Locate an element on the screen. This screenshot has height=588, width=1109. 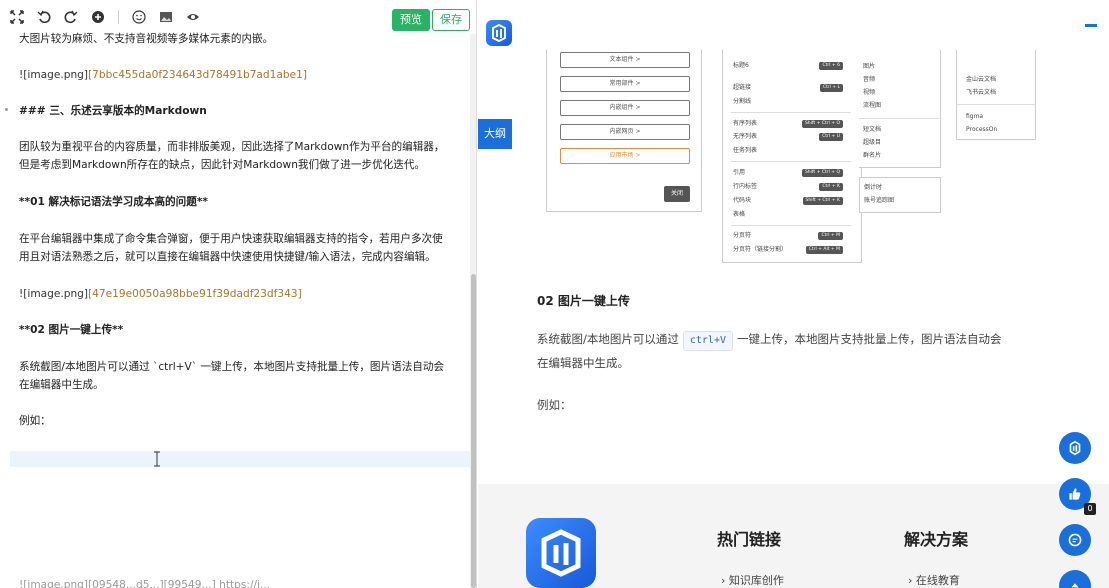
screenshot-docs-panel: 金山云文档 飞书云文档 figma ProcessOn is located at coordinates (996, 95).